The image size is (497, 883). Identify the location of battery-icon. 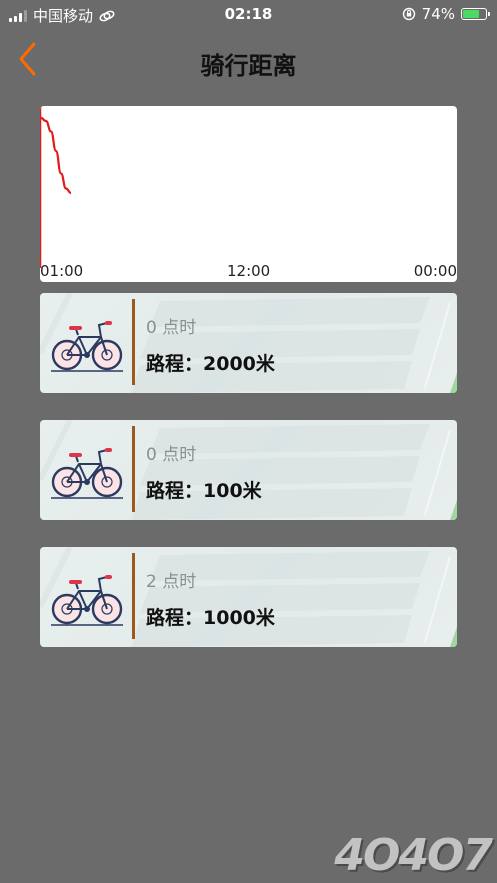
(475, 14).